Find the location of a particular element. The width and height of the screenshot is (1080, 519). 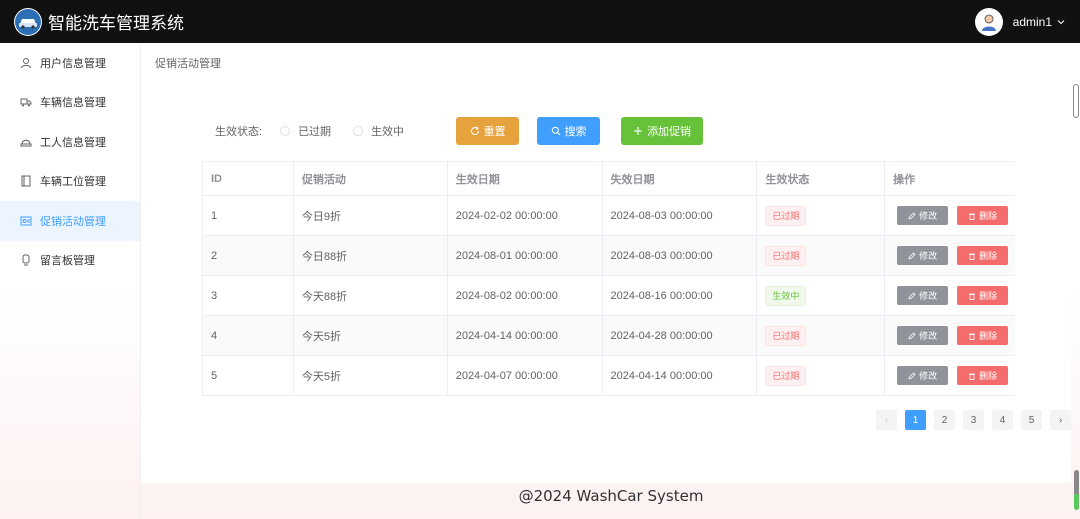

sidebar-item-vehicles: 车辆信息管理 is located at coordinates (70, 103).